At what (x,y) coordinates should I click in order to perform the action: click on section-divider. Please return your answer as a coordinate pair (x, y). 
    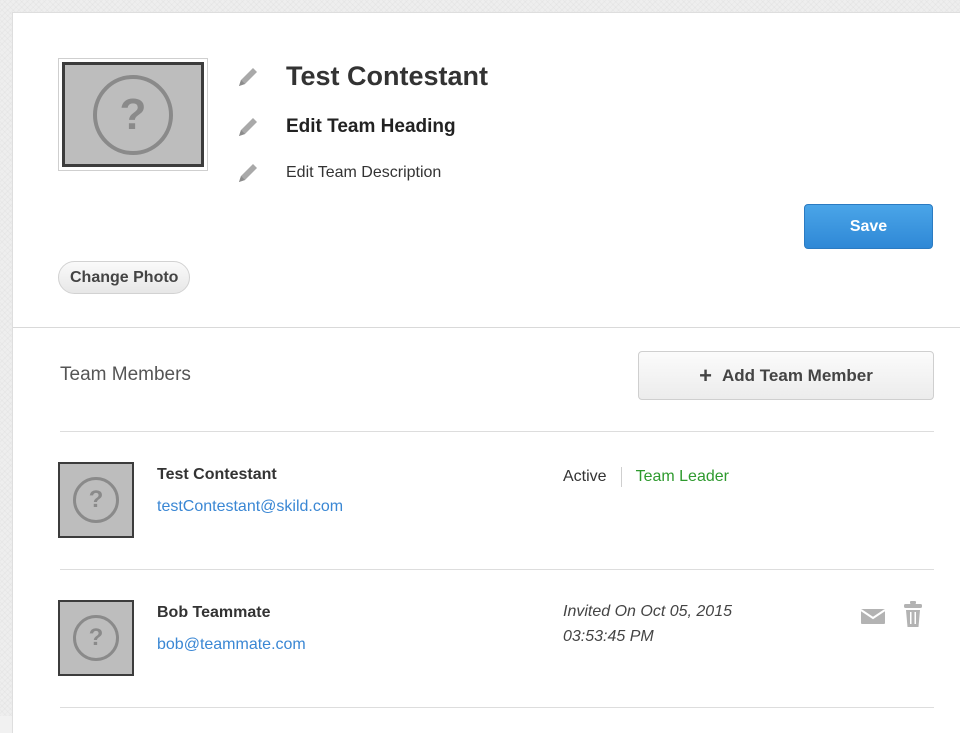
    Looking at the image, I should click on (486, 327).